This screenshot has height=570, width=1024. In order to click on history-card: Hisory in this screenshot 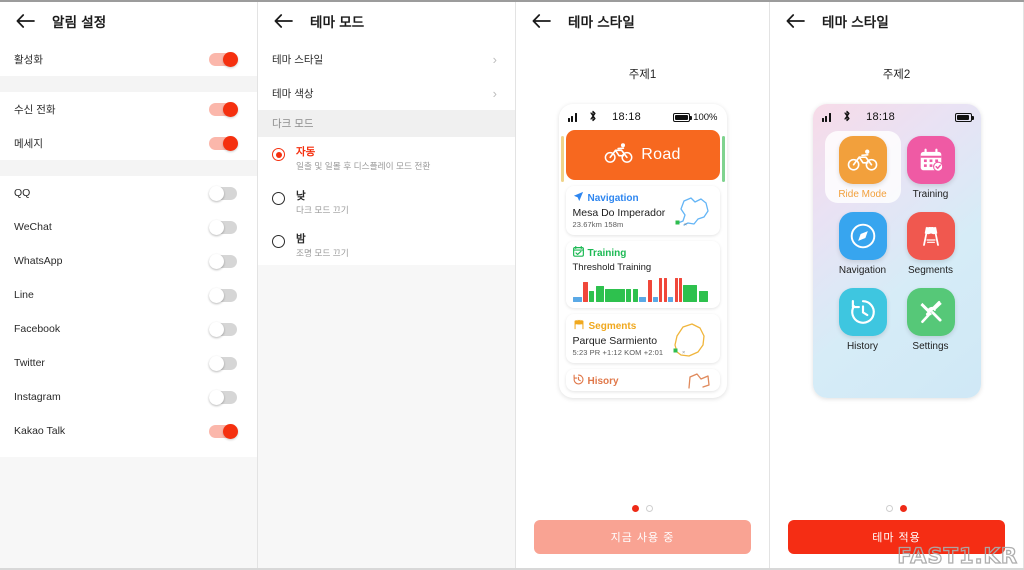, I will do `click(642, 380)`.